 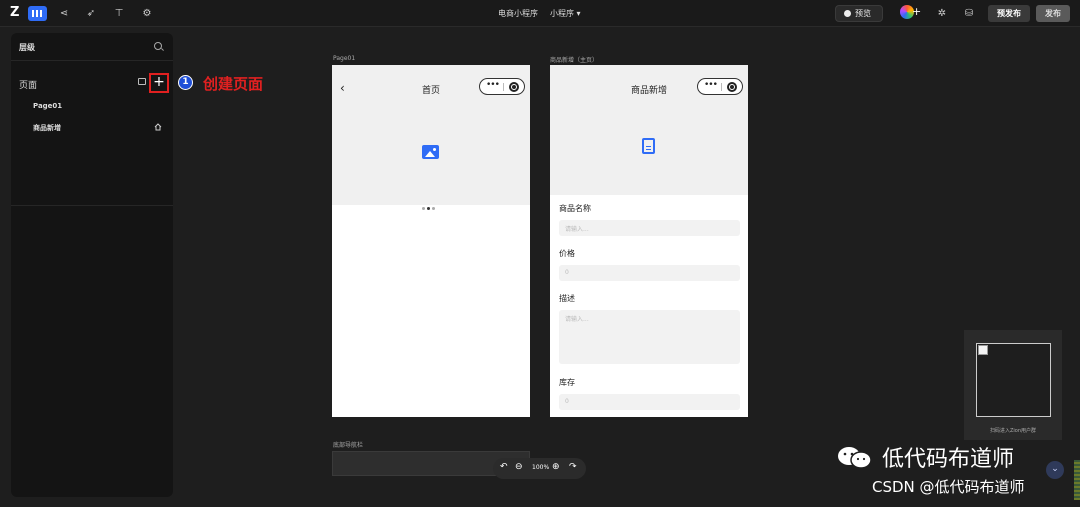 What do you see at coordinates (567, 253) in the screenshot?
I see `field-label-price: 价格` at bounding box center [567, 253].